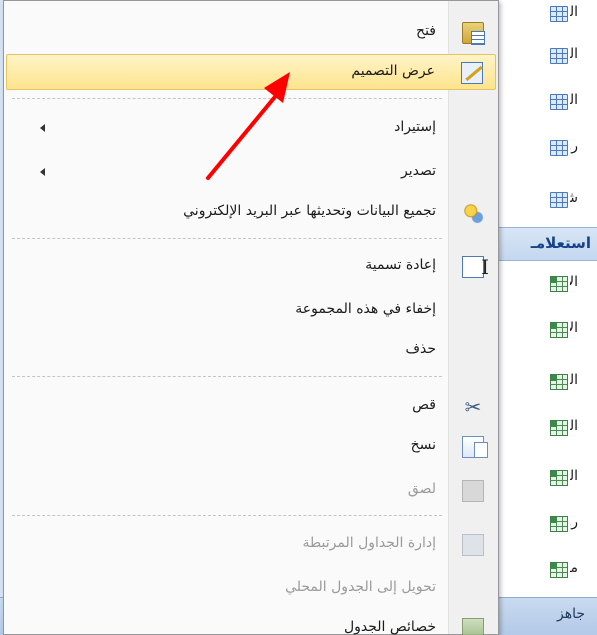 Image resolution: width=597 pixels, height=635 pixels. I want to click on menu-item-delete: حذف, so click(251, 351).